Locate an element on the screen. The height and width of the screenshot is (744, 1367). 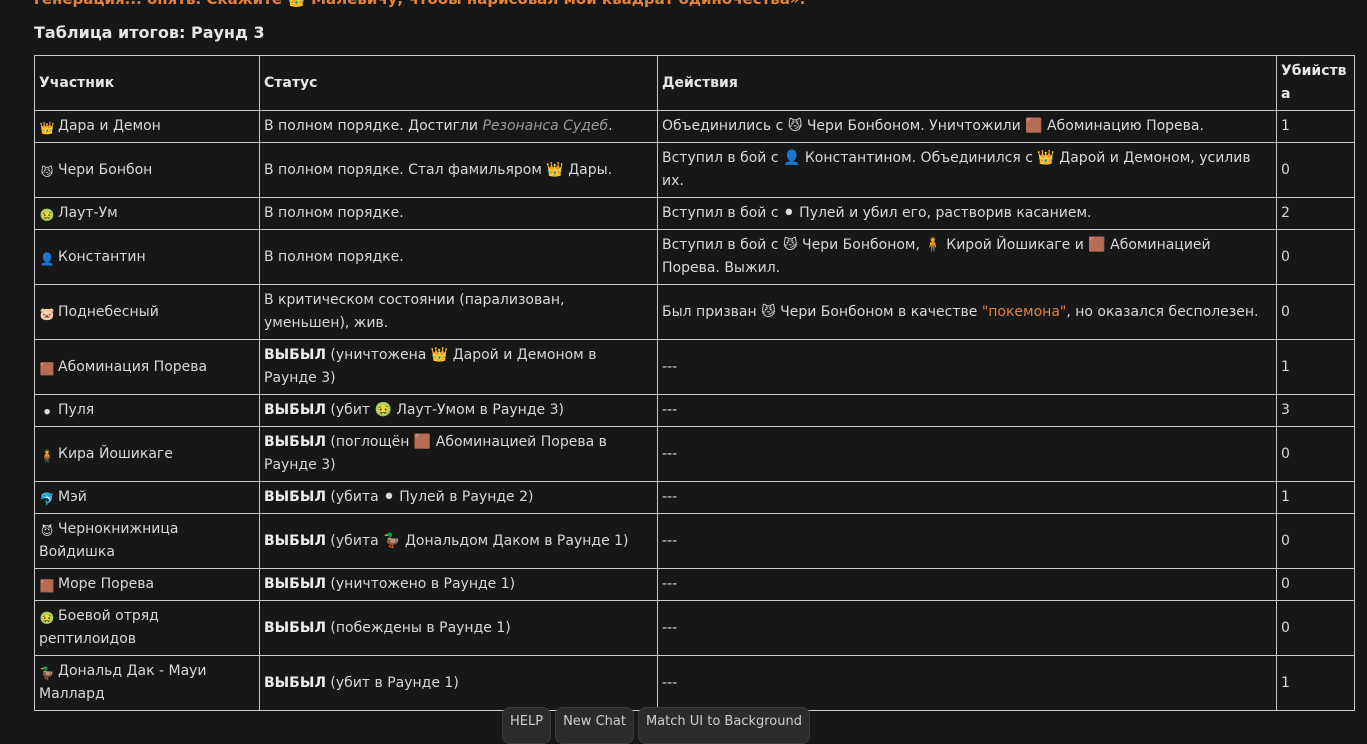
participant-emoji-icon: 🐷 is located at coordinates (47, 313).